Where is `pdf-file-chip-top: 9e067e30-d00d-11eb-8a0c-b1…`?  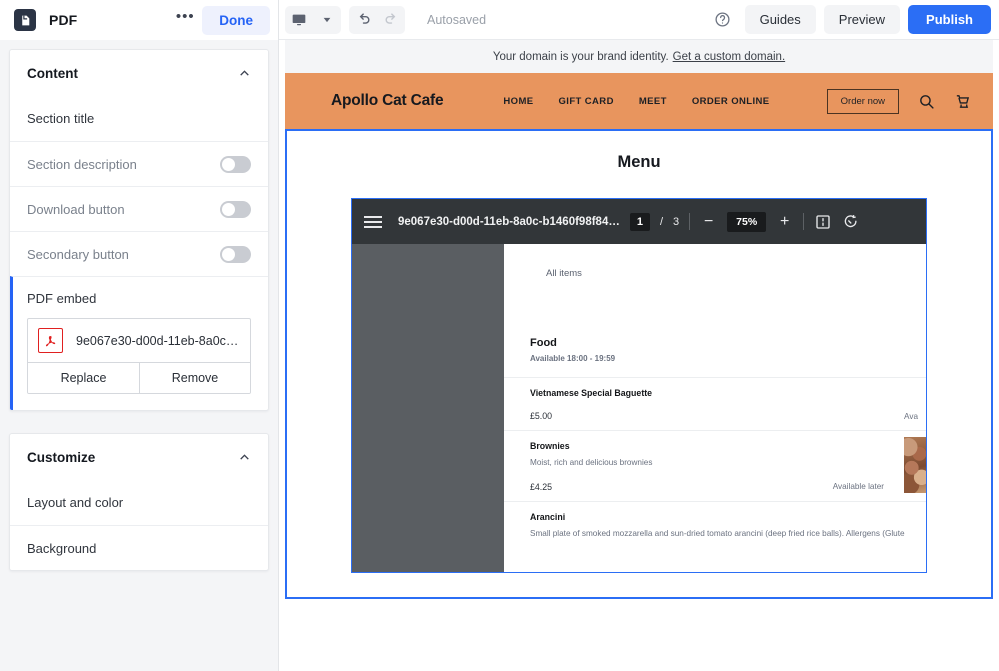 pdf-file-chip-top: 9e067e30-d00d-11eb-8a0c-b1… is located at coordinates (139, 340).